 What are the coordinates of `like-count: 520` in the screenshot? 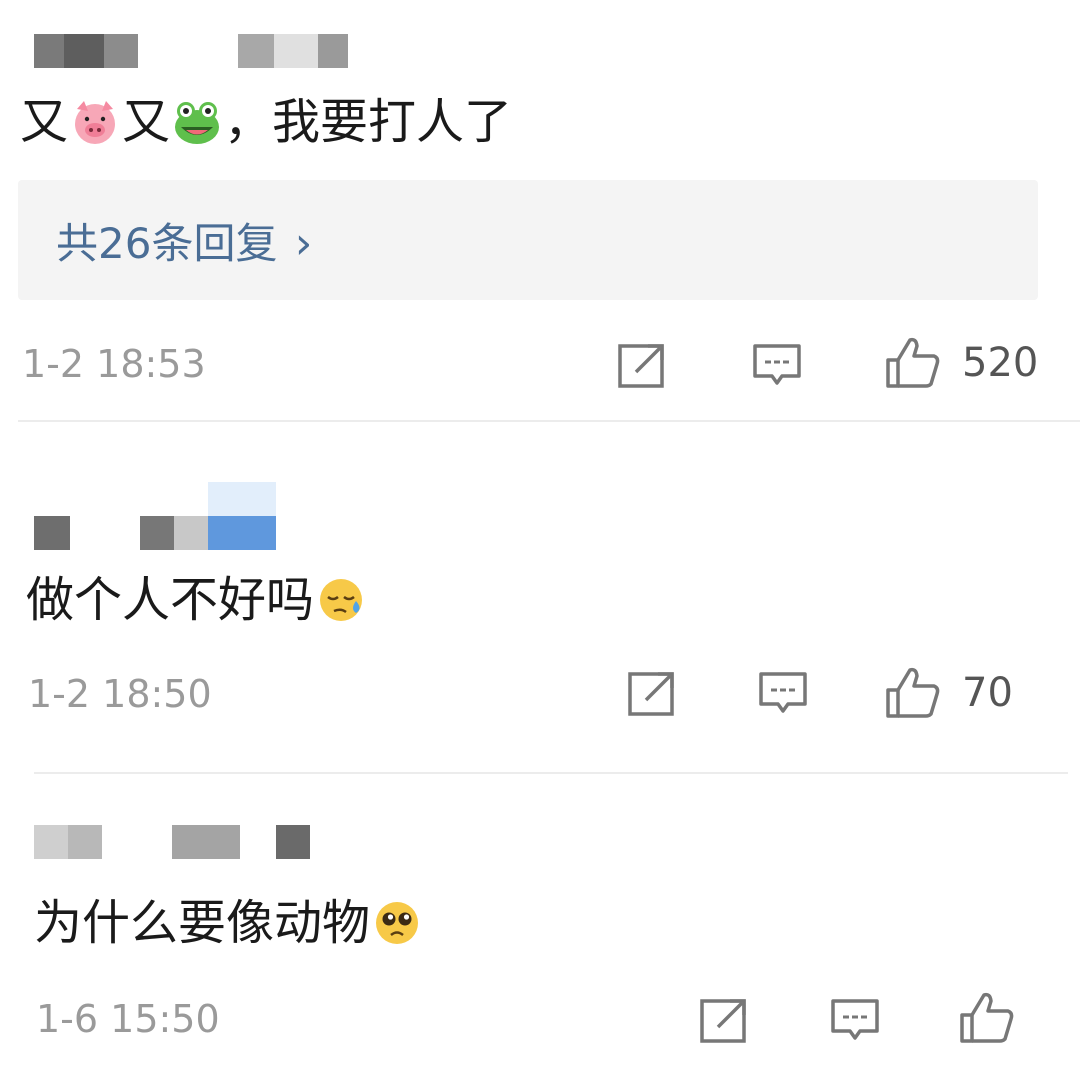 It's located at (1000, 363).